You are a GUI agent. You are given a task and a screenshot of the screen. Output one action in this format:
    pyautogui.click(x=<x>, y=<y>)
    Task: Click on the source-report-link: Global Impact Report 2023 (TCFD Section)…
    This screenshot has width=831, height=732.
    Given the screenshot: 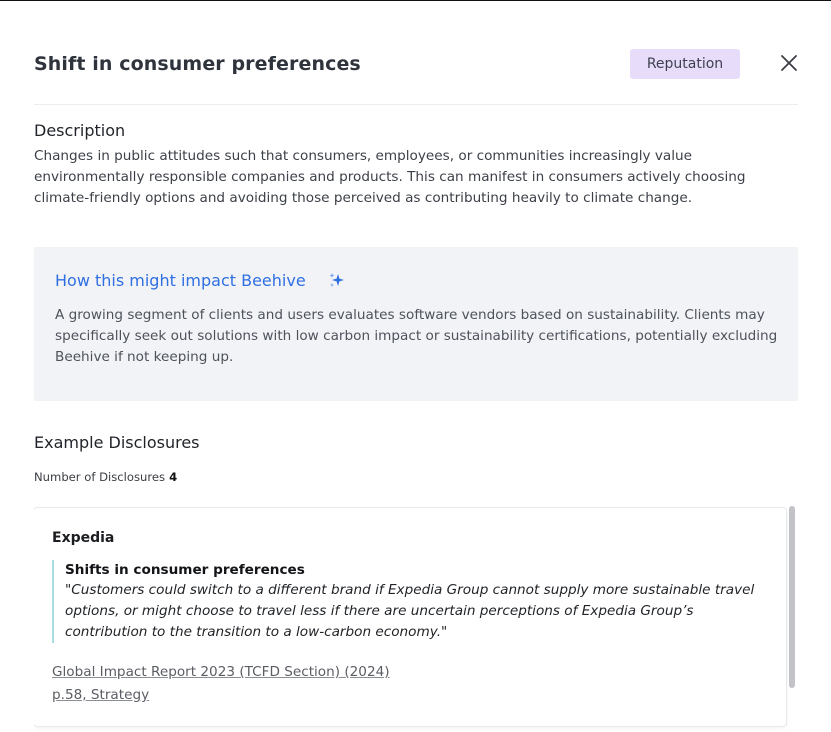 What is the action you would take?
    pyautogui.click(x=221, y=672)
    